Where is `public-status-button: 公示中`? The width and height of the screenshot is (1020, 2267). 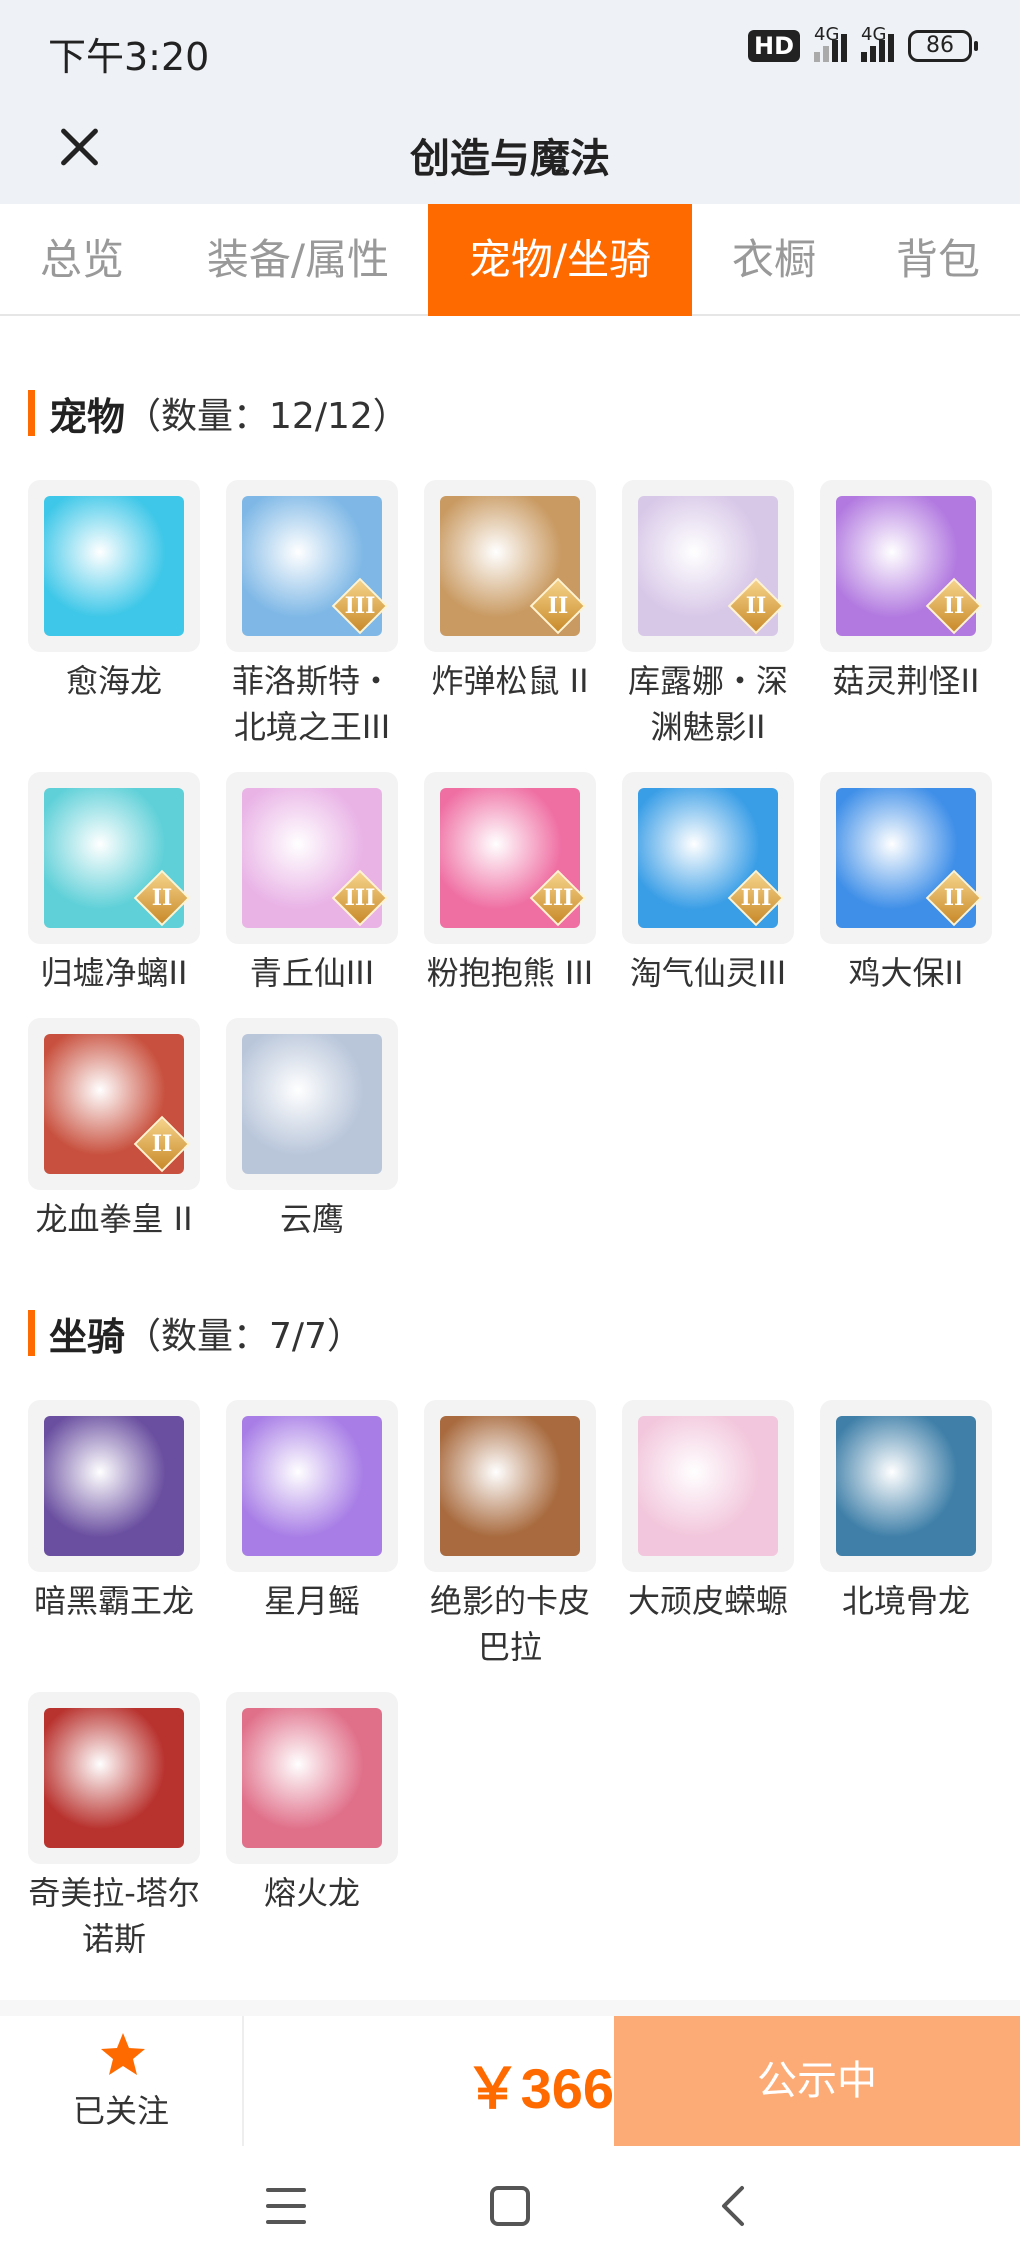 public-status-button: 公示中 is located at coordinates (817, 2081).